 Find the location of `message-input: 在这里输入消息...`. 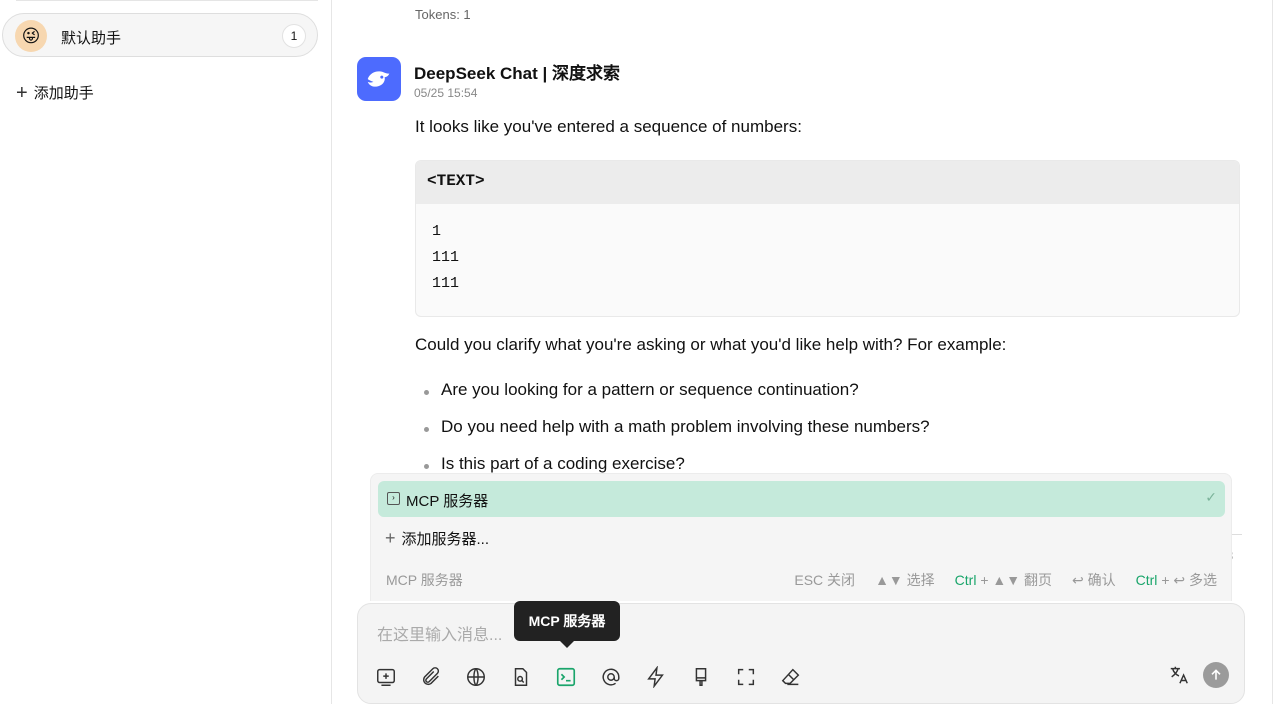

message-input: 在这里输入消息... is located at coordinates (439, 633).